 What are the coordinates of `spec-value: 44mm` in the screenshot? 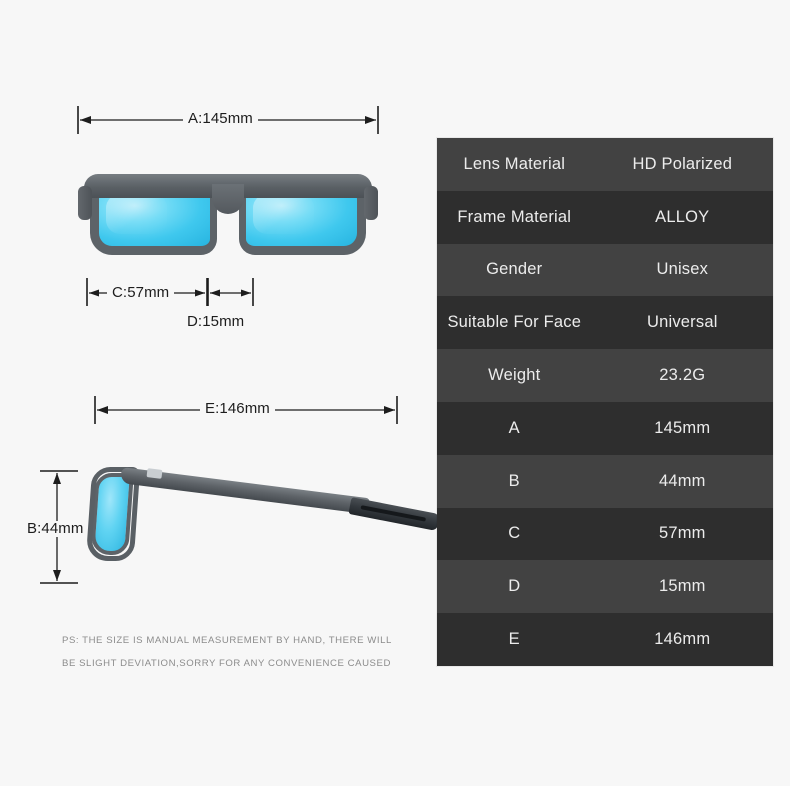 It's located at (682, 480).